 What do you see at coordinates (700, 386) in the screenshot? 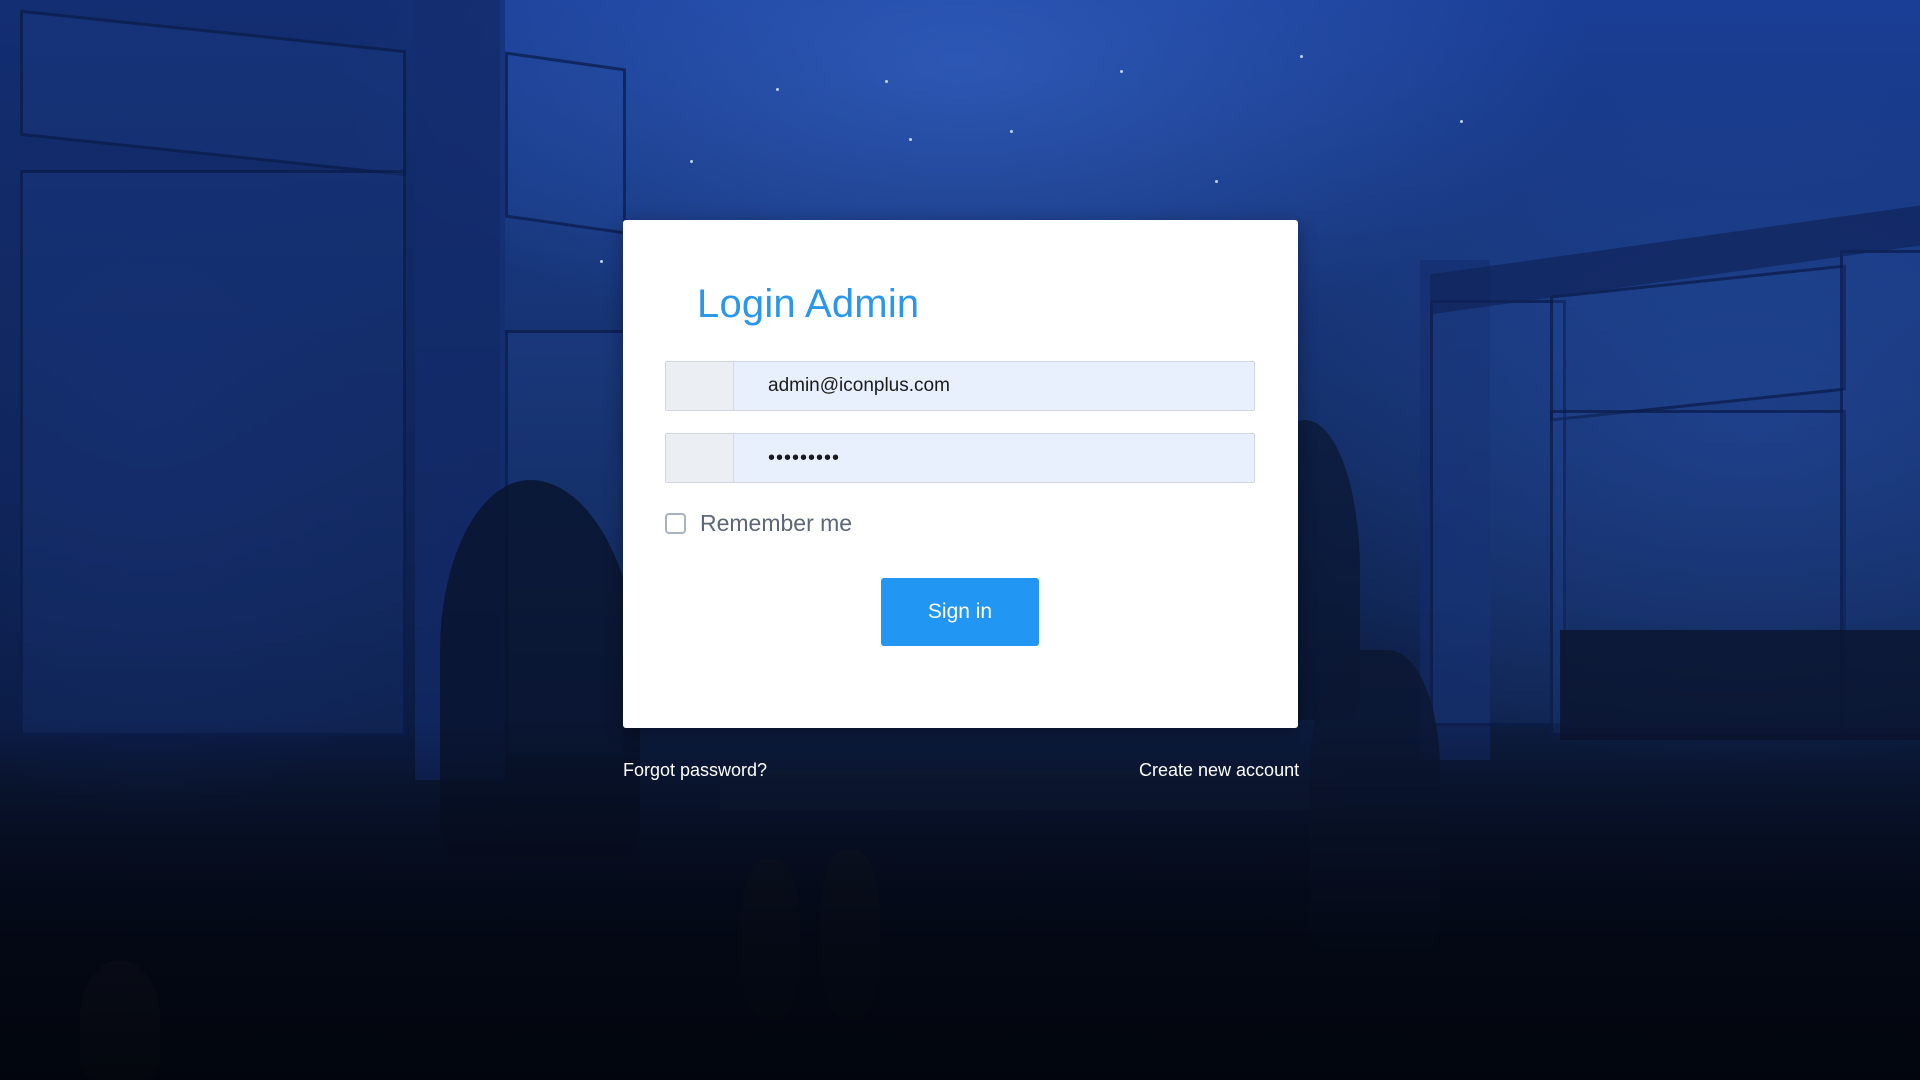
I see `email-addon-icon` at bounding box center [700, 386].